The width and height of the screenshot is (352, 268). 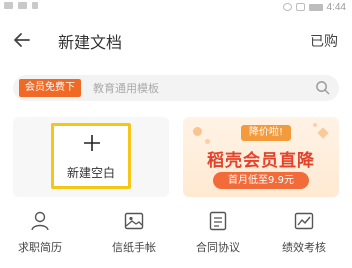 I want to click on new-blank-frame: 新建空白, so click(x=91, y=156).